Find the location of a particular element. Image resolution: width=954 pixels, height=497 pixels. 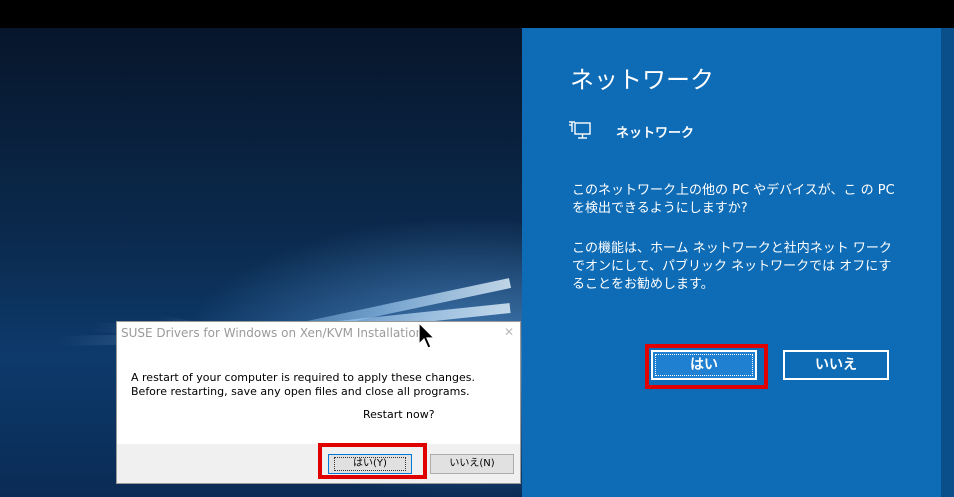

highlight-box-dialog-yes is located at coordinates (372, 461).